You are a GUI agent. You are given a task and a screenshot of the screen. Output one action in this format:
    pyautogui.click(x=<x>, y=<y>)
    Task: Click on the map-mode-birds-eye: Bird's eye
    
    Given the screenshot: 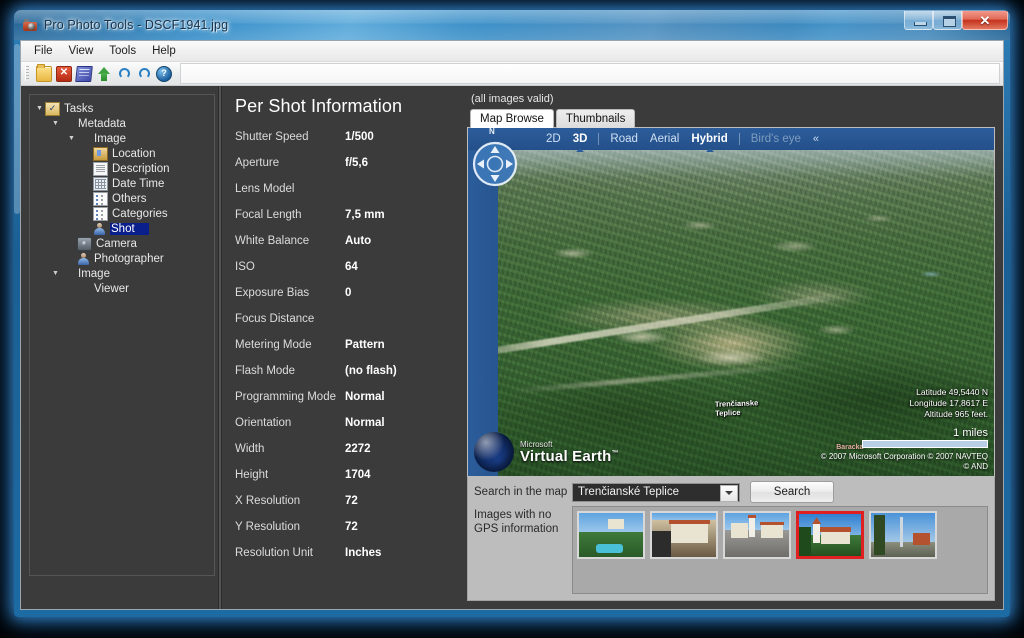 What is the action you would take?
    pyautogui.click(x=776, y=139)
    